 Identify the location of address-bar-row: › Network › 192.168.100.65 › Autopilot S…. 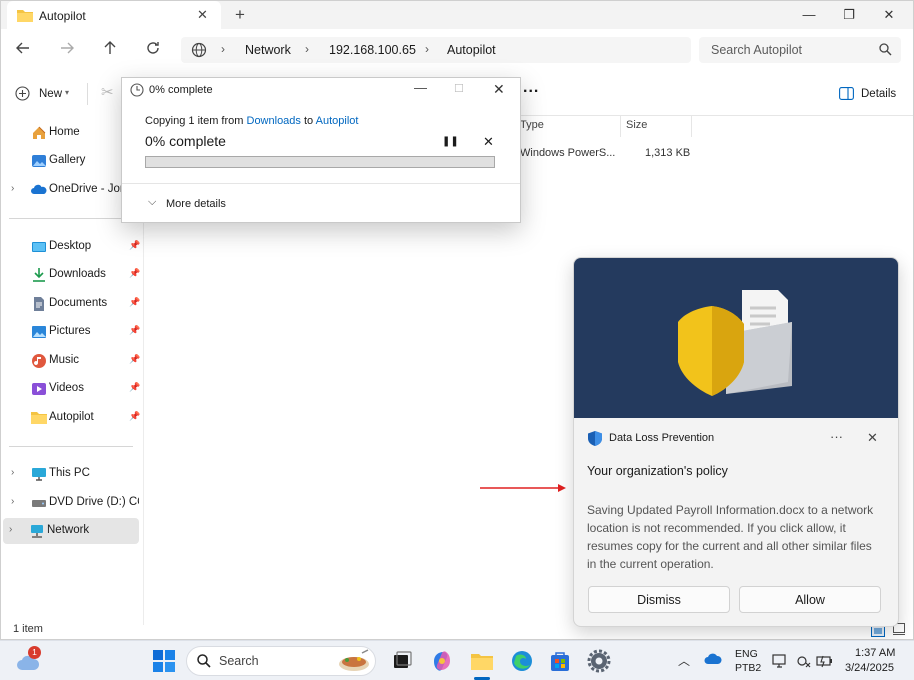
(457, 50).